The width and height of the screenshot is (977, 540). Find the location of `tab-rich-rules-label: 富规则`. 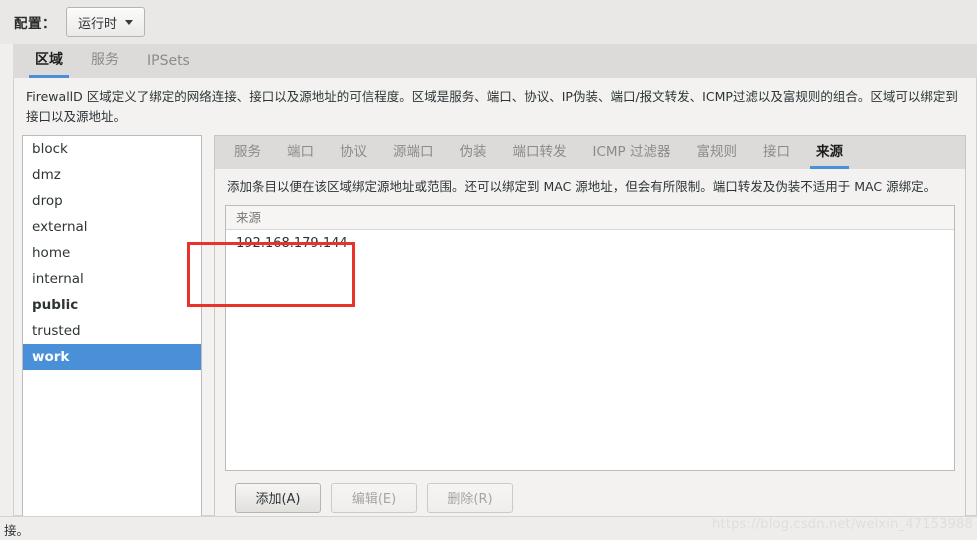

tab-rich-rules-label: 富规则 is located at coordinates (717, 151).